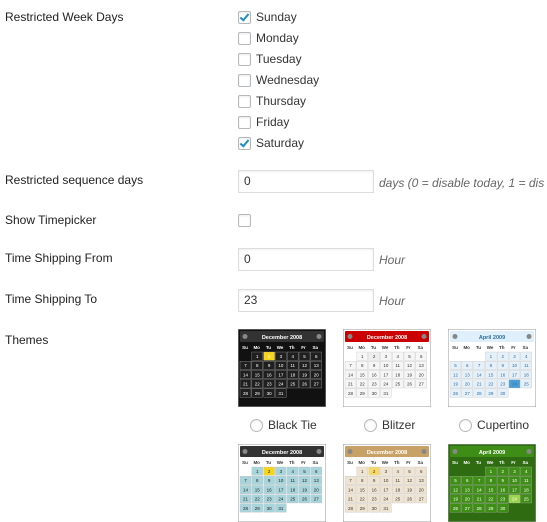 The width and height of the screenshot is (547, 522). I want to click on timepicker-toggle, so click(247, 220).